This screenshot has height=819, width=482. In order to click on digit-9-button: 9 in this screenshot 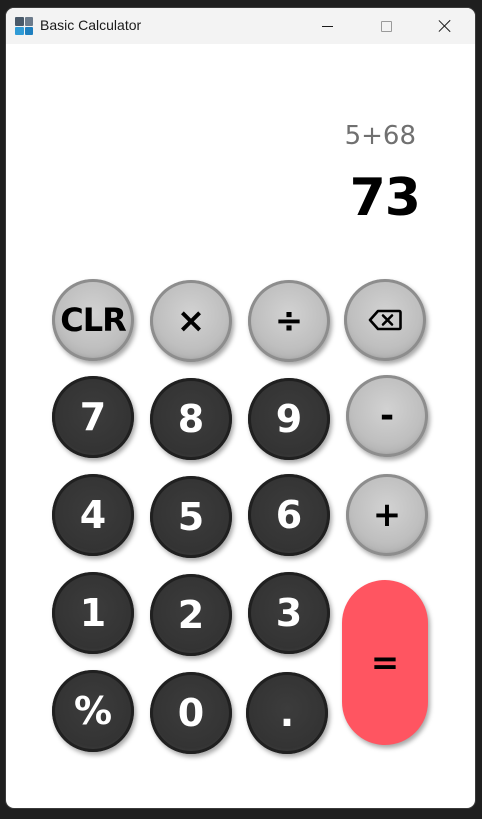, I will do `click(289, 419)`.